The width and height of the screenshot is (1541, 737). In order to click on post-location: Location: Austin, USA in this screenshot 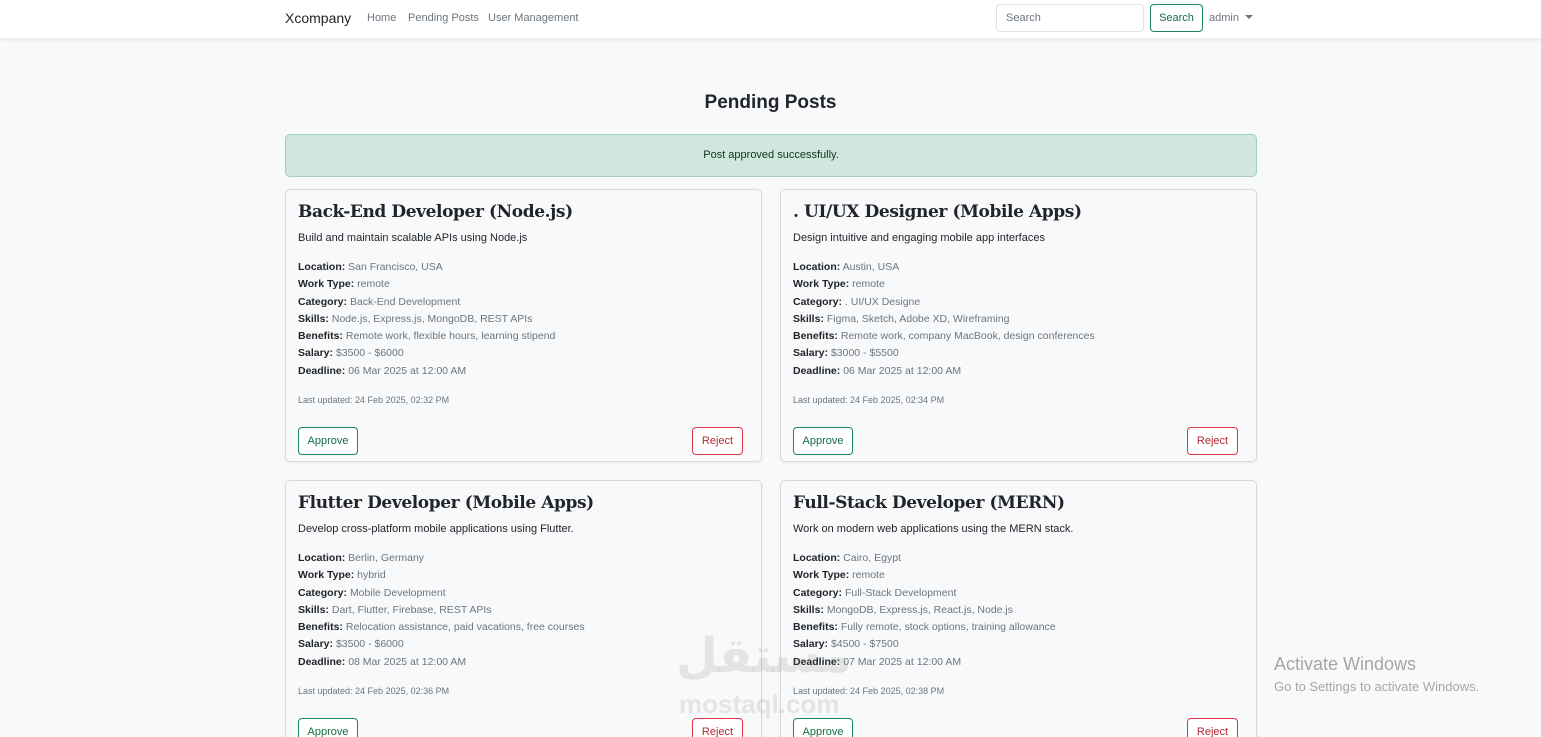, I will do `click(846, 267)`.